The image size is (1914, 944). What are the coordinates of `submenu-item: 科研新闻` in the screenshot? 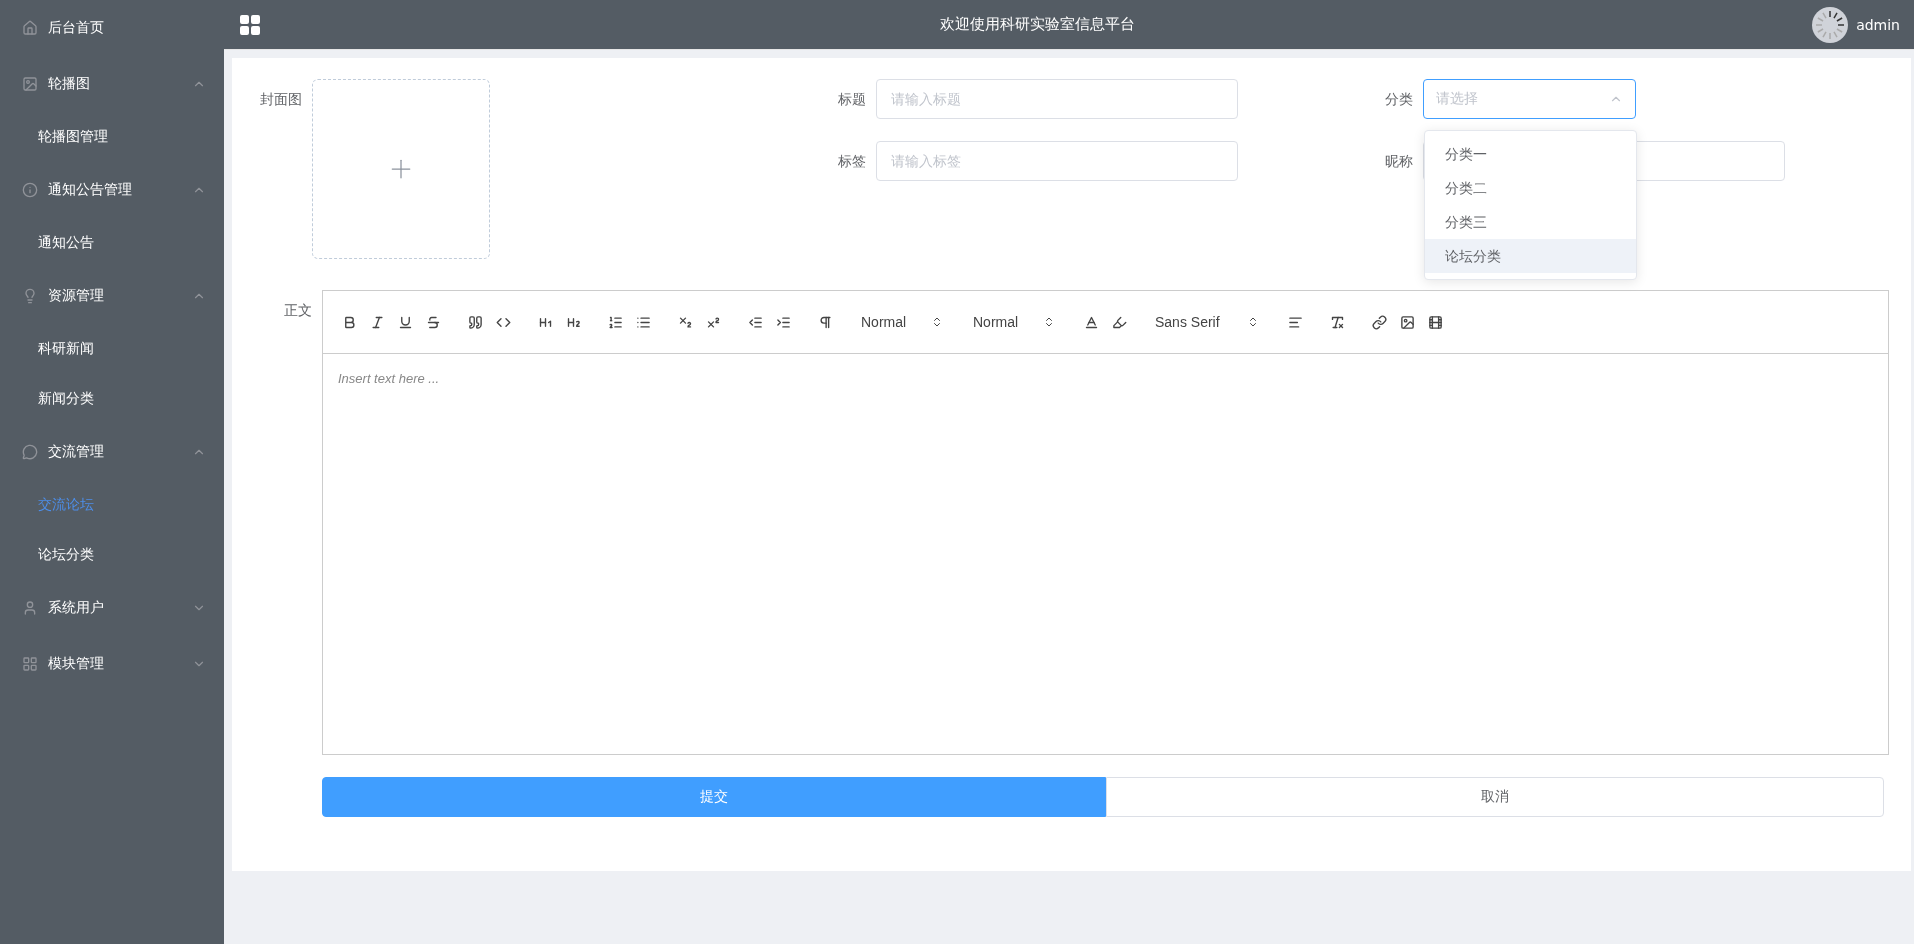 It's located at (112, 349).